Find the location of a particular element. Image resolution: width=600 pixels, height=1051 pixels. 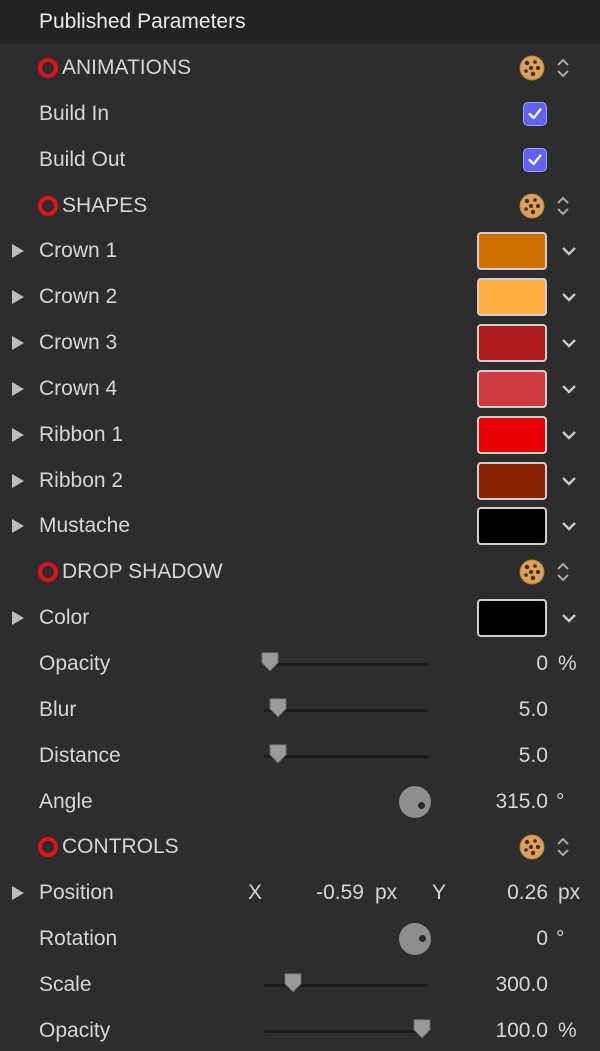

section-drop-shadow: DROP SHADOW is located at coordinates (300, 572).